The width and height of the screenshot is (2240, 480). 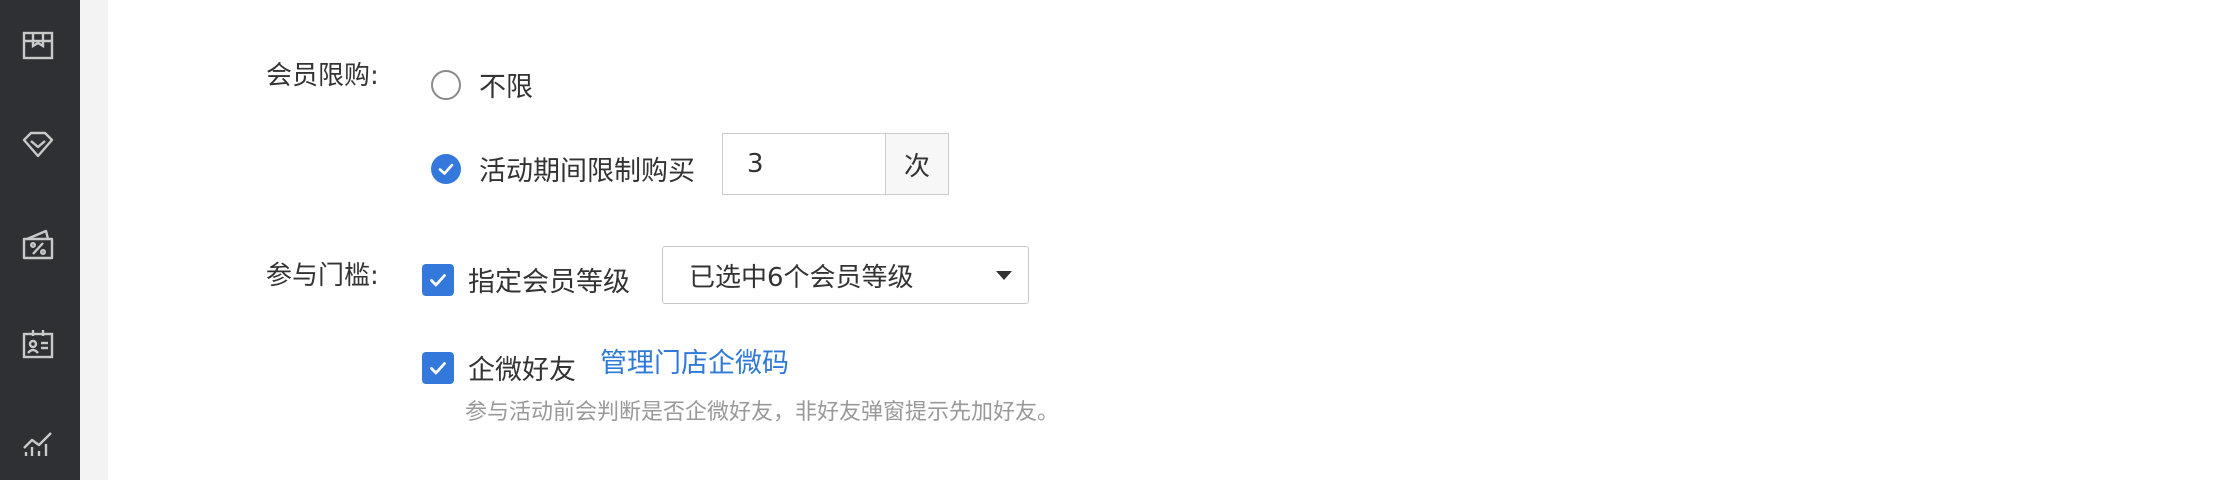 I want to click on checkbox-wecom-friend-box, so click(x=438, y=367).